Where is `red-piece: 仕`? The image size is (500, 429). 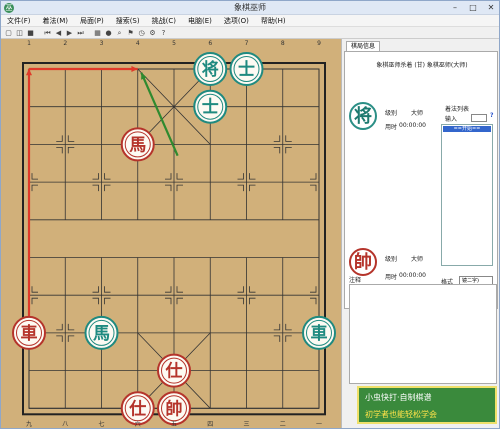
red-piece: 仕 is located at coordinates (174, 370).